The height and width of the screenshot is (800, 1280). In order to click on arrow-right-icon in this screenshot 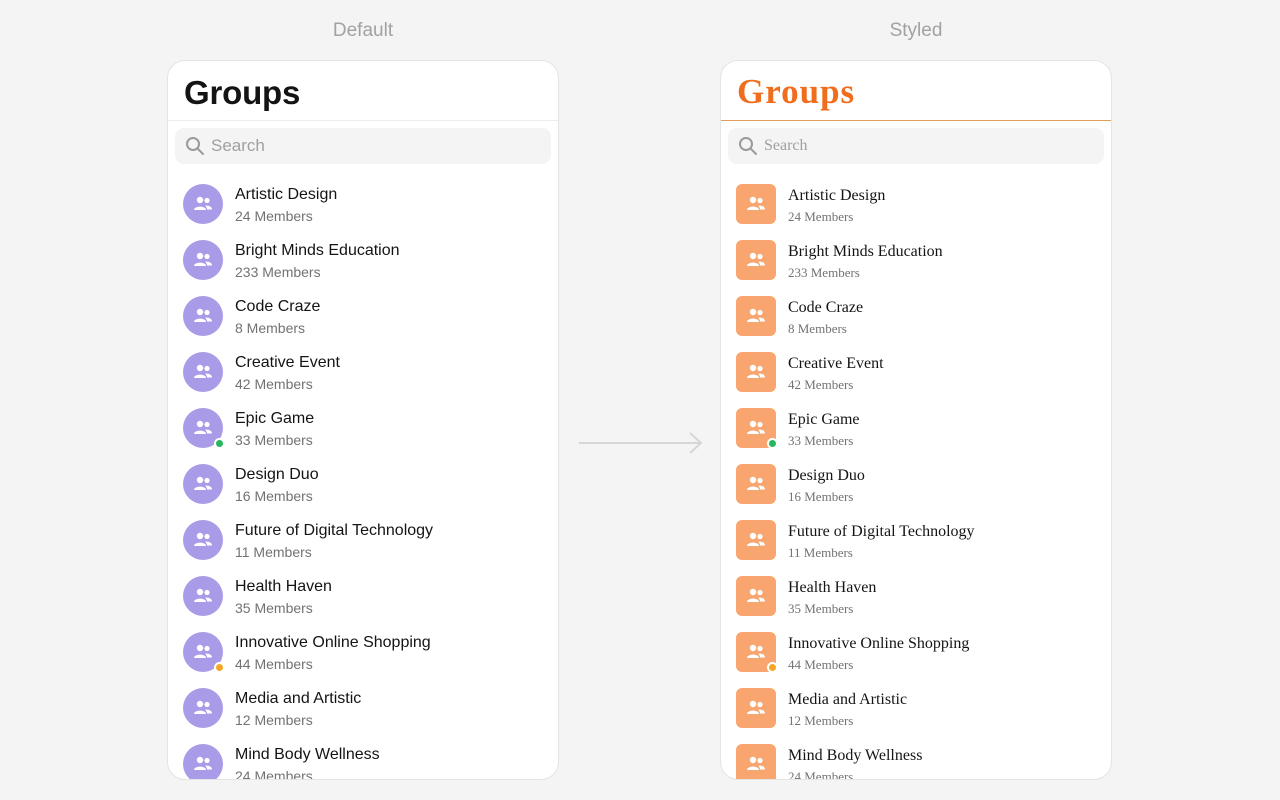, I will do `click(641, 443)`.